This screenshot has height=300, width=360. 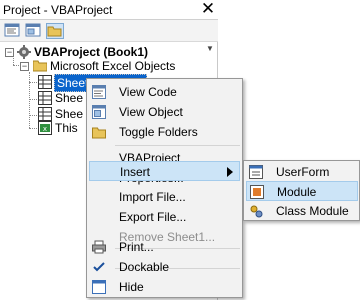 I want to click on vba-project-icon, so click(x=24, y=52).